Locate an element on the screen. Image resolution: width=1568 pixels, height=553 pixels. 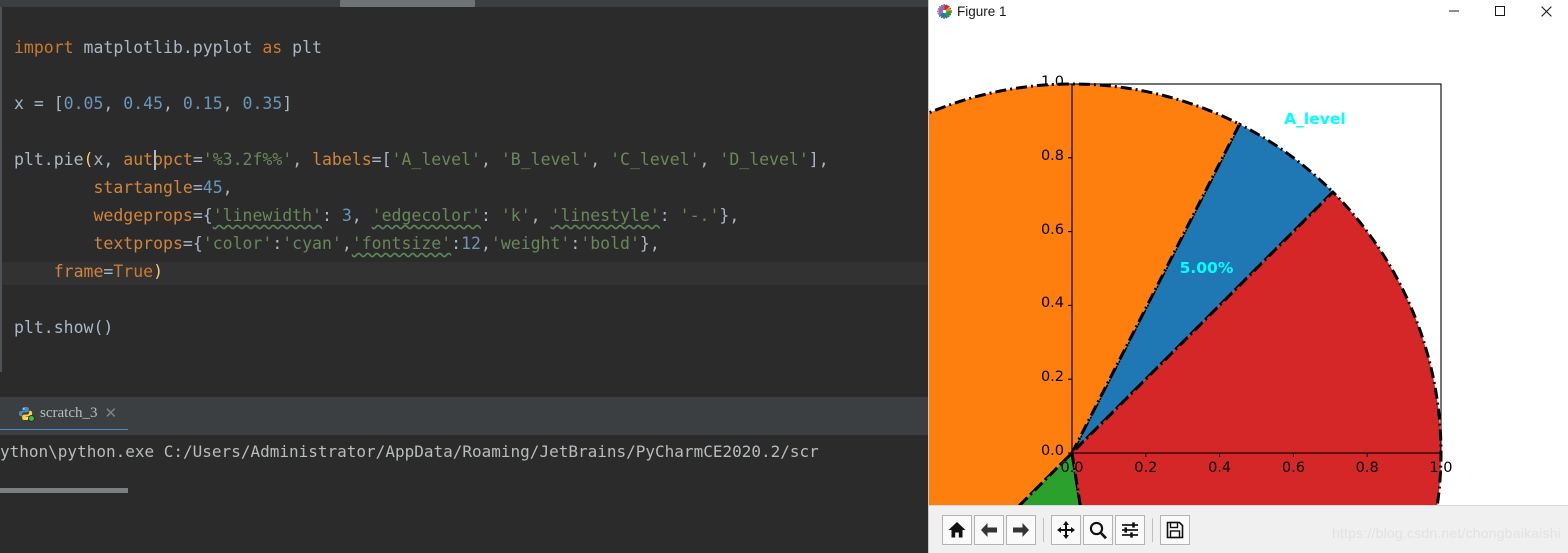
window-maximize-button is located at coordinates (1500, 11).